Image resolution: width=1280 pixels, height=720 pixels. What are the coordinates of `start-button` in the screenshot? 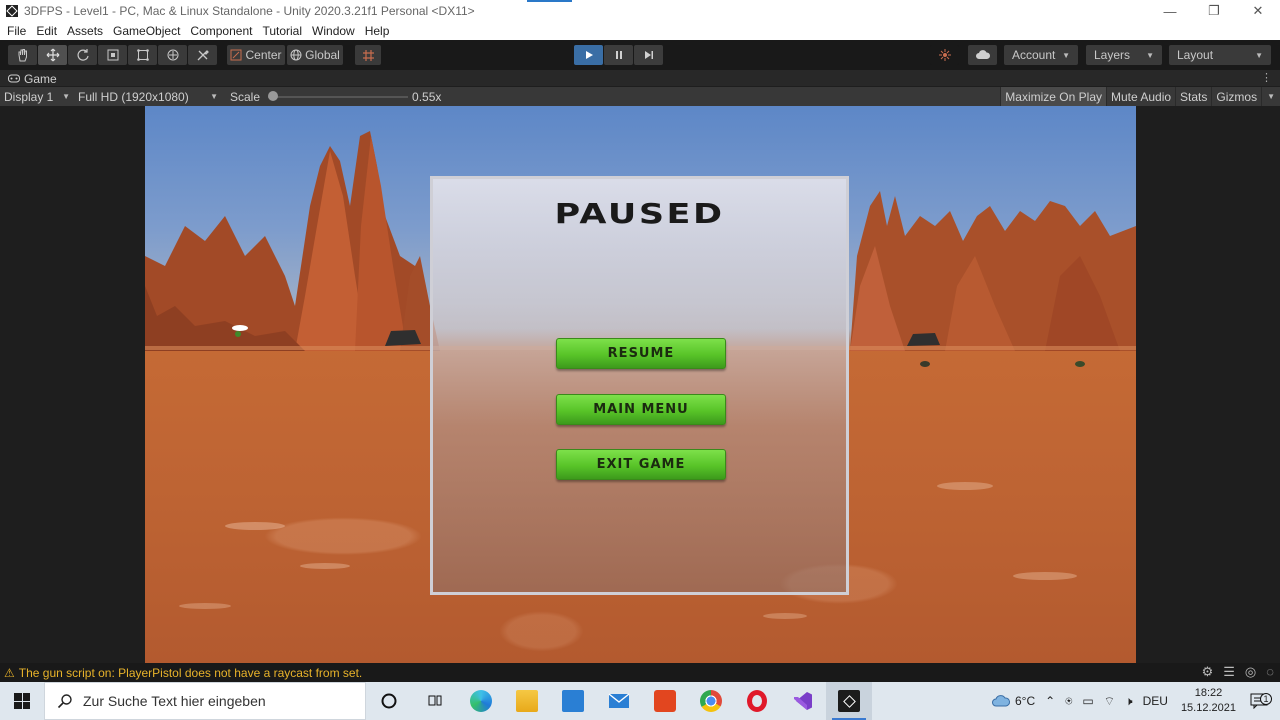 It's located at (22, 701).